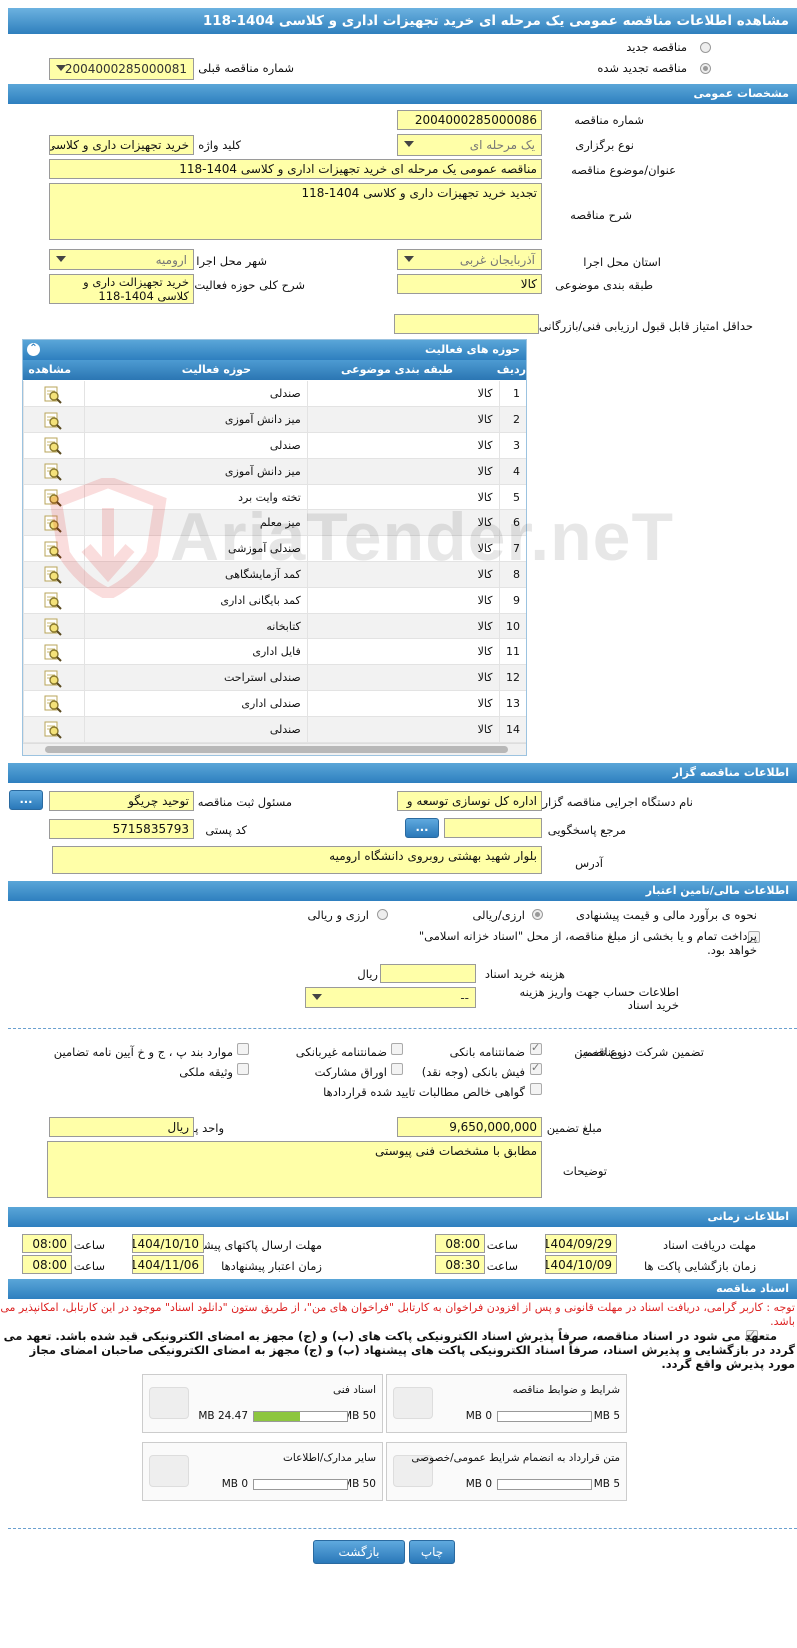  What do you see at coordinates (469, 801) in the screenshot?
I see `org-field: اداره کل نوسازی توسعه و` at bounding box center [469, 801].